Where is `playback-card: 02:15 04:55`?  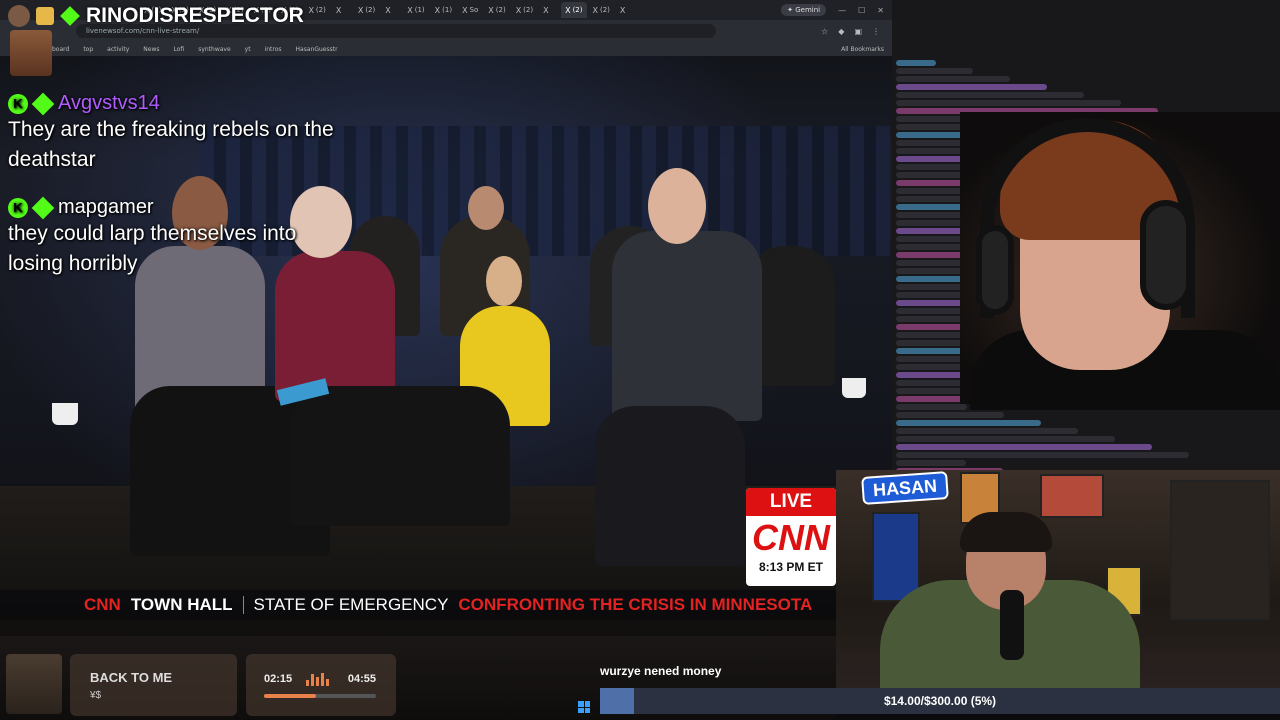
playback-card: 02:15 04:55 is located at coordinates (321, 685).